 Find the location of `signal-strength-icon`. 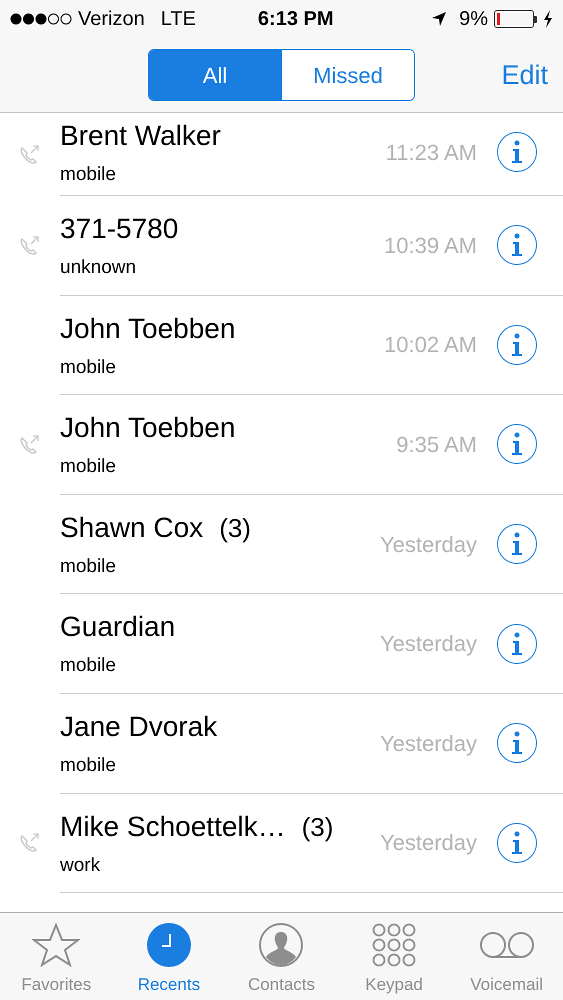

signal-strength-icon is located at coordinates (41, 19).